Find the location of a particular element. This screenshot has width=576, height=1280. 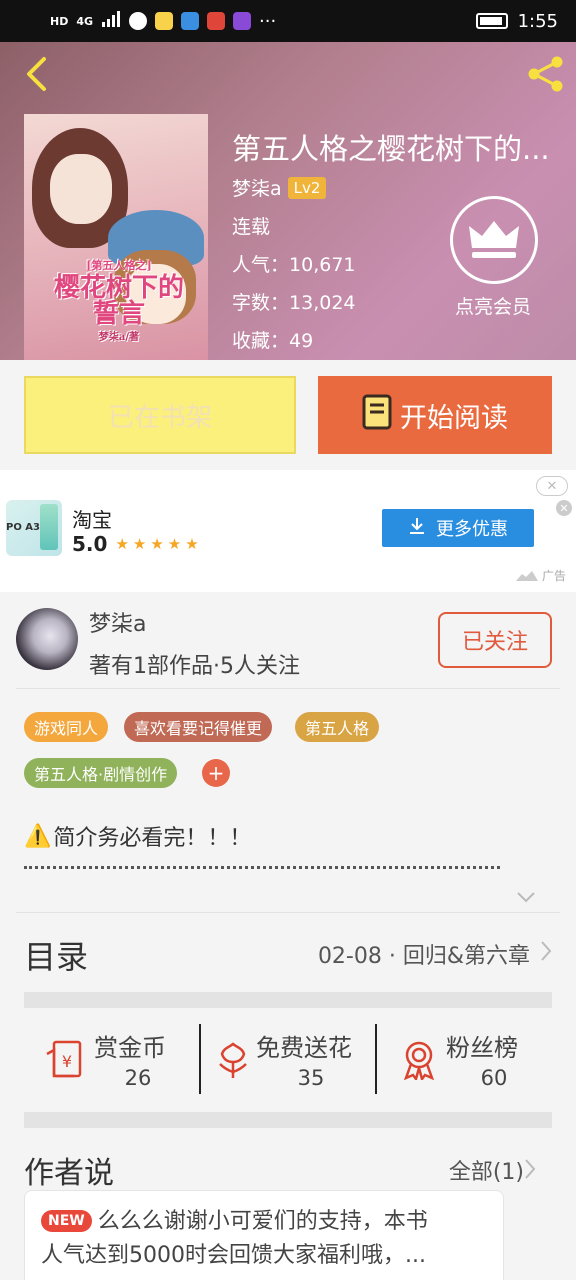

reward-coins: ¥ 赏金币 26 is located at coordinates (112, 1060).